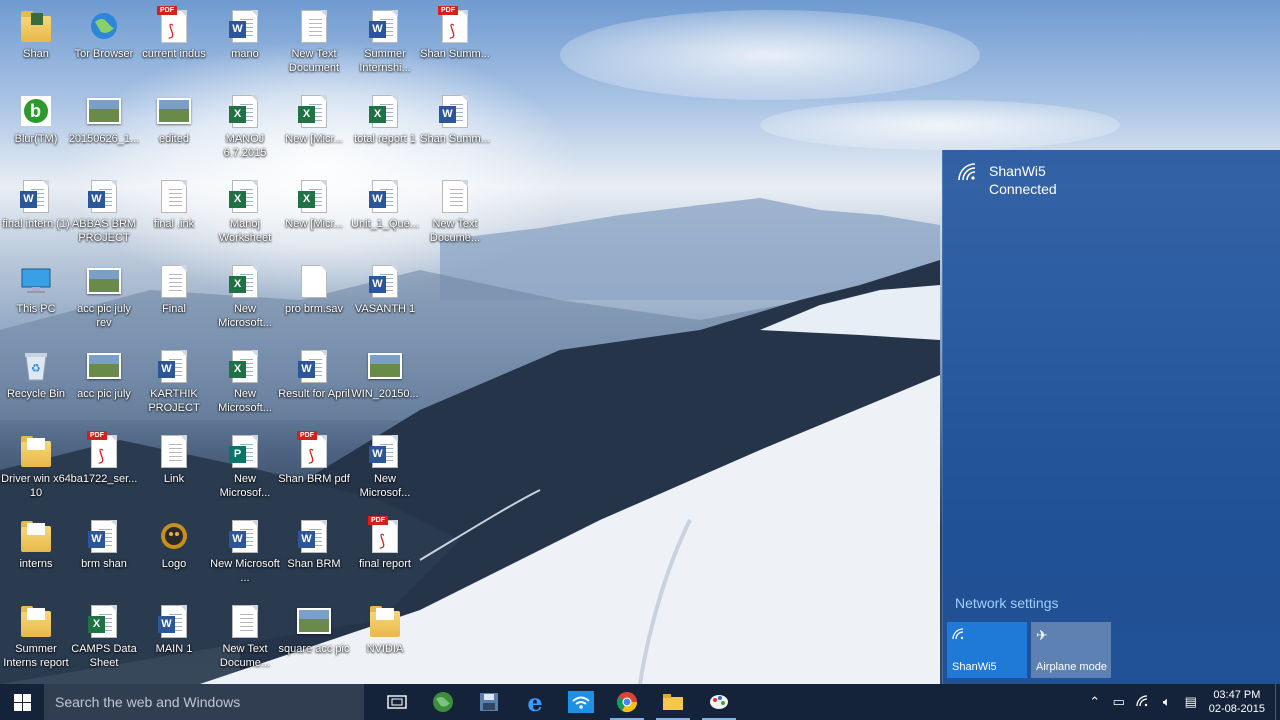 The width and height of the screenshot is (1280, 720). What do you see at coordinates (174, 629) in the screenshot?
I see `desktop-icon: W MAIN 1` at bounding box center [174, 629].